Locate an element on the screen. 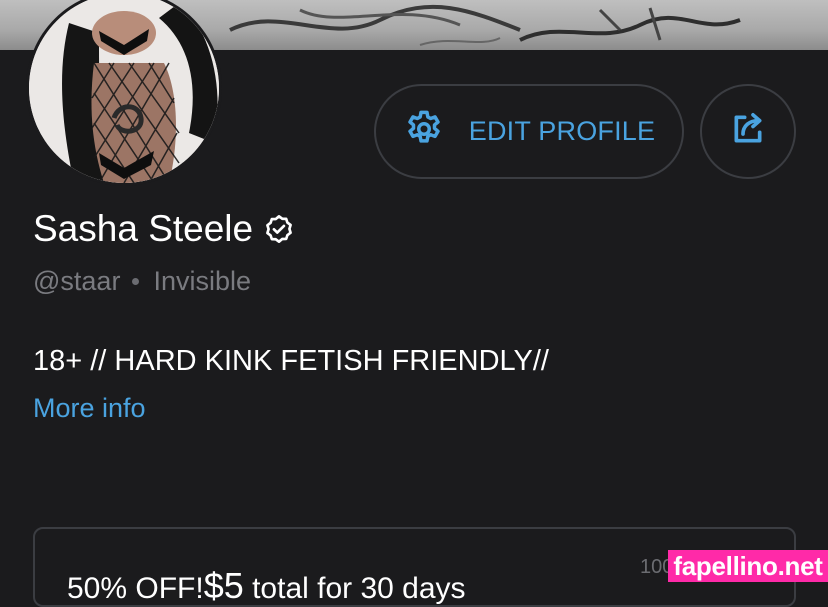  separator-dot is located at coordinates (136, 281).